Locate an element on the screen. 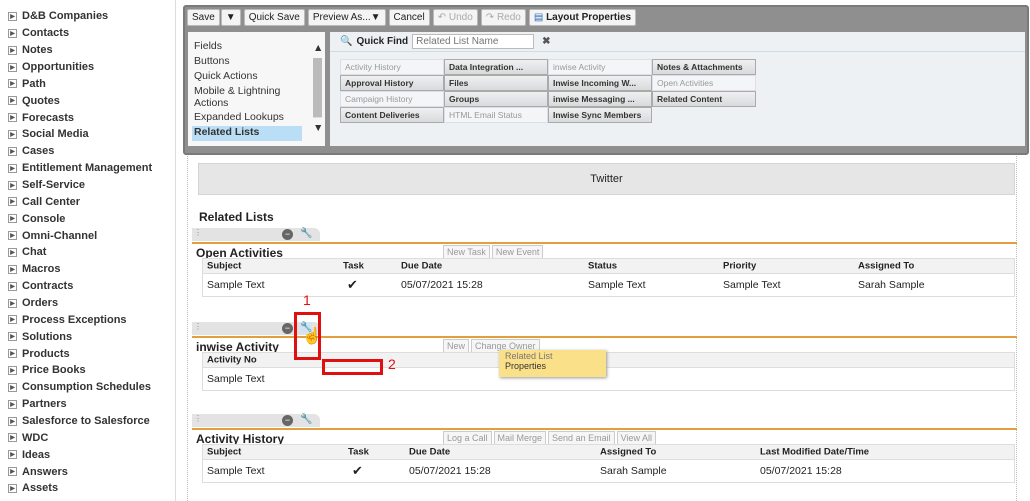 Image resolution: width=1030 pixels, height=501 pixels. sidebar-item: ▶ Opportunities is located at coordinates (87, 67).